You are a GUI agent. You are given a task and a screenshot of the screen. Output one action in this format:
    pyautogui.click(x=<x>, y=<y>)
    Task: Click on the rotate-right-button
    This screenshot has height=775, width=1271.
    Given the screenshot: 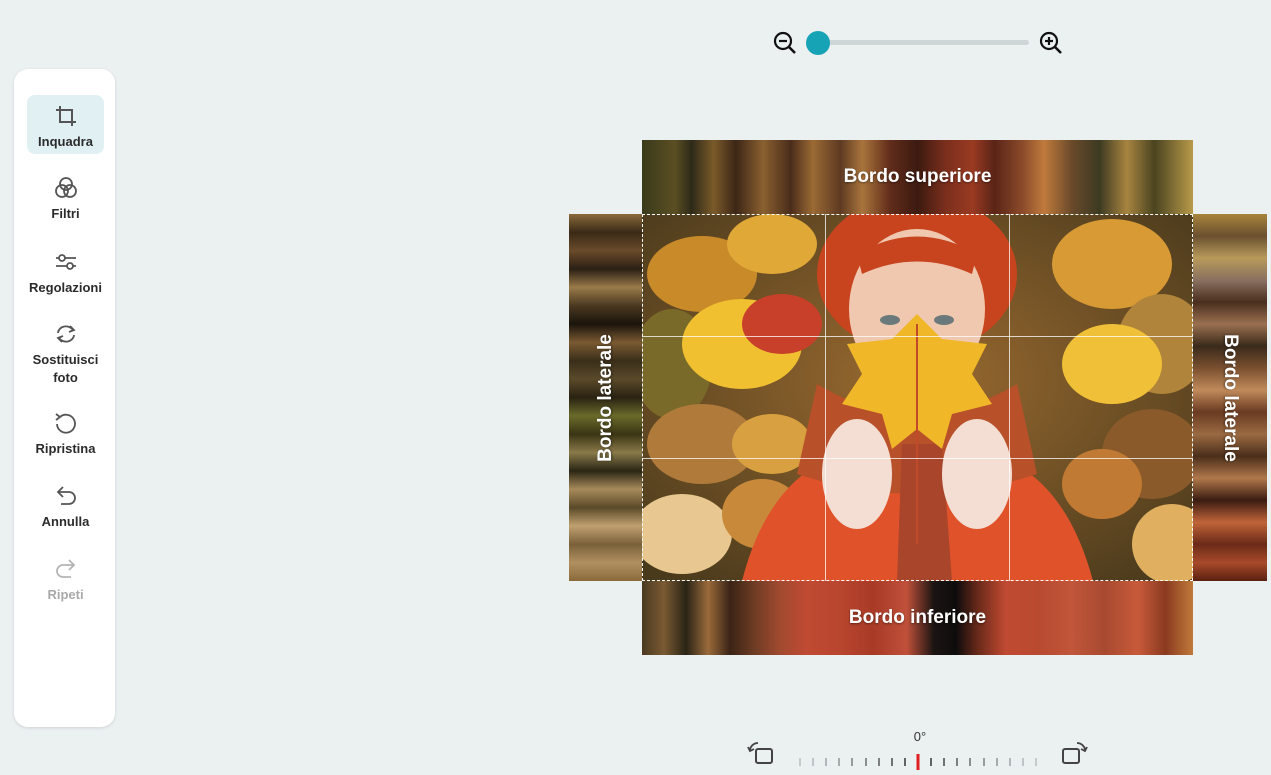 What is the action you would take?
    pyautogui.click(x=1073, y=754)
    